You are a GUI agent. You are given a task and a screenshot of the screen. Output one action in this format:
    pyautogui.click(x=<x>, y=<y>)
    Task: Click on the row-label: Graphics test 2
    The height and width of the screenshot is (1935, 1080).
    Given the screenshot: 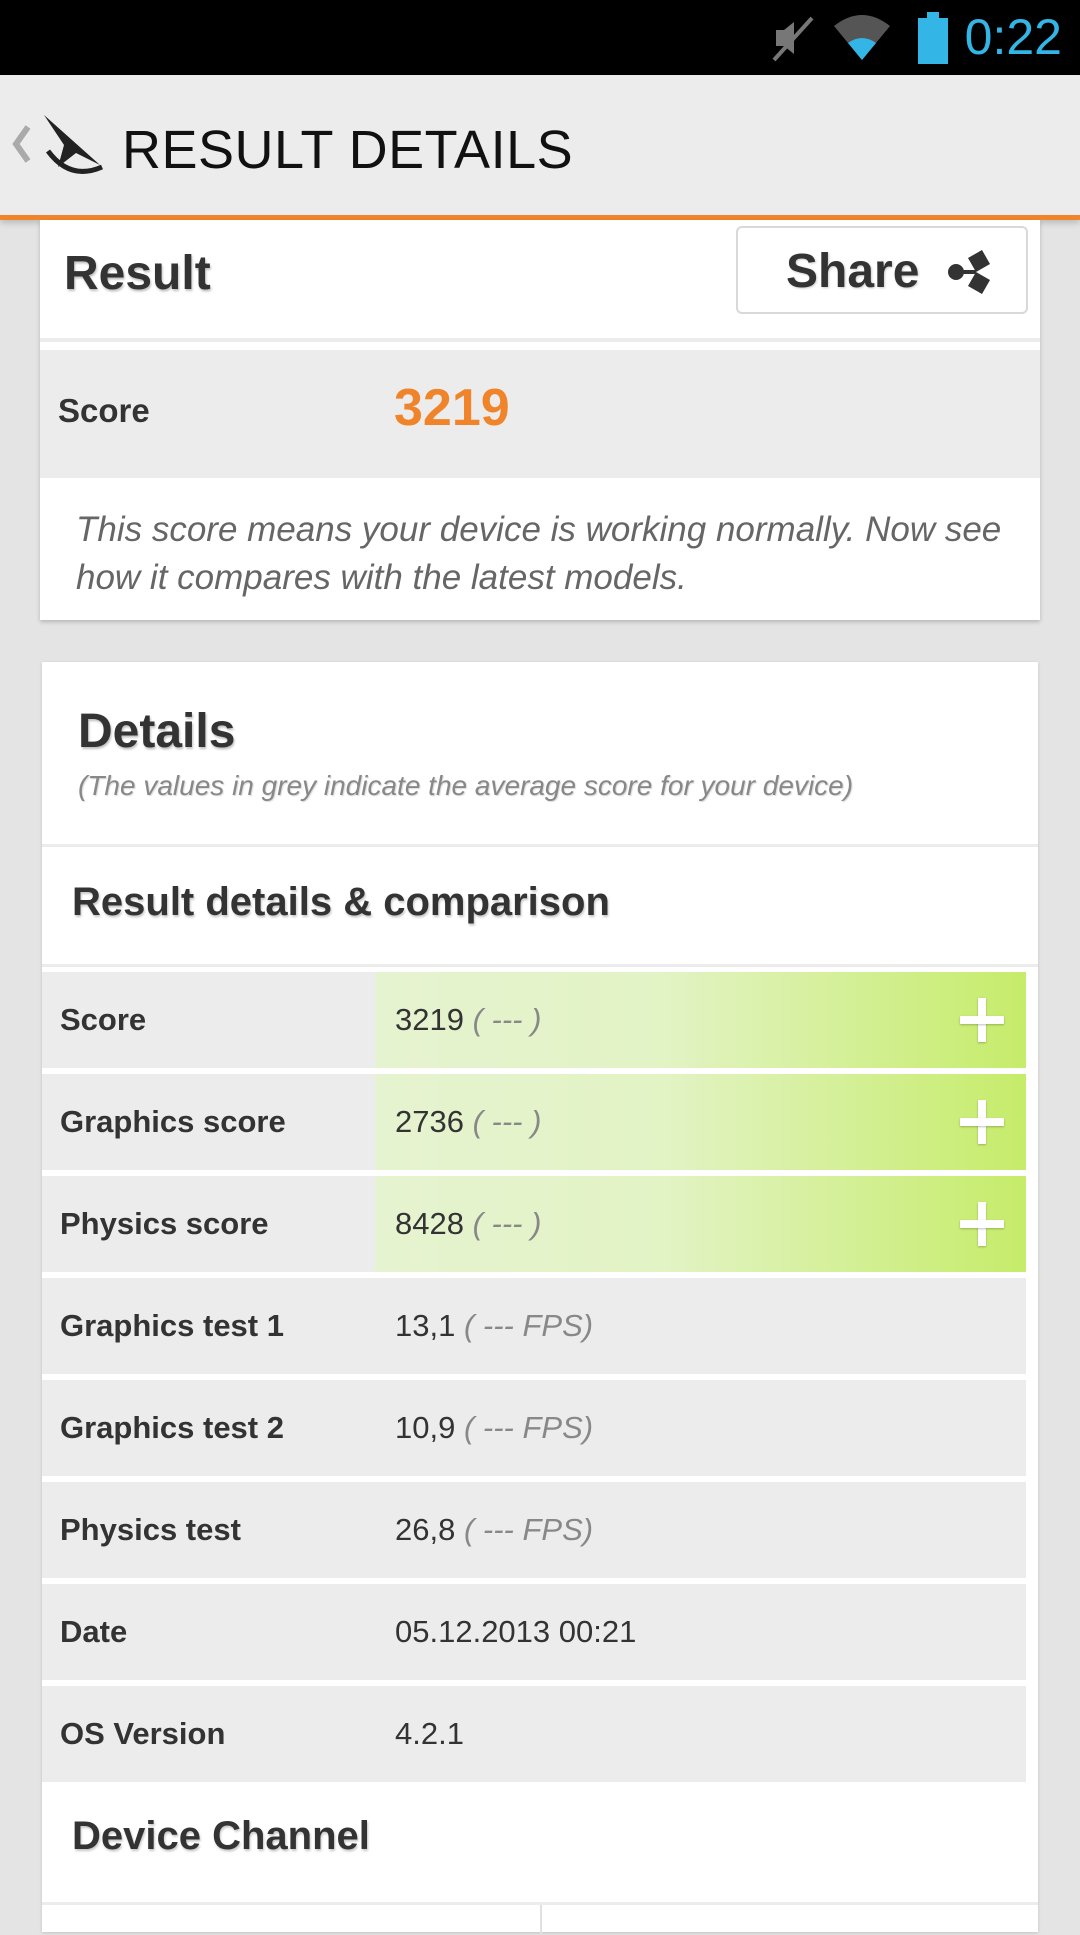 What is the action you would take?
    pyautogui.click(x=172, y=1427)
    